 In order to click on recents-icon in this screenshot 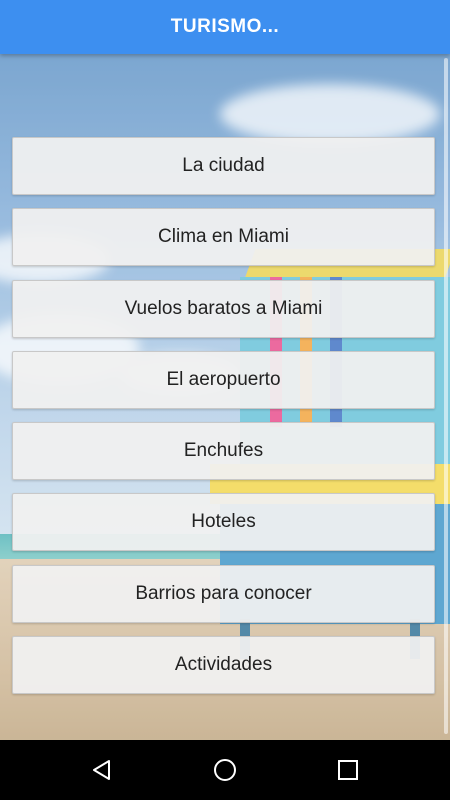, I will do `click(348, 770)`.